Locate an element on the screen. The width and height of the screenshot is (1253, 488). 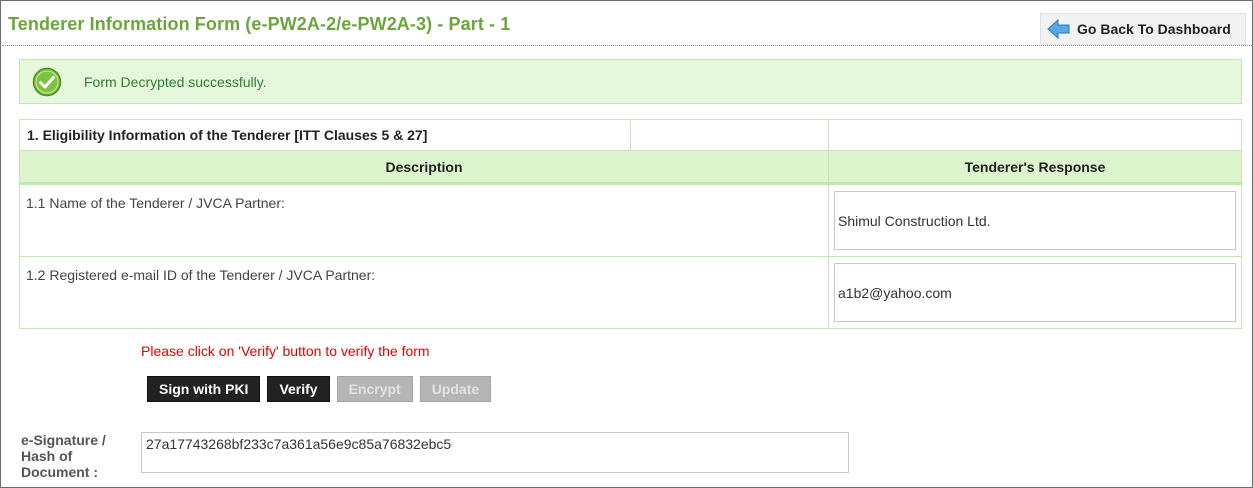
tenderer-email-field: a1b2@yahoo.com is located at coordinates (1035, 292).